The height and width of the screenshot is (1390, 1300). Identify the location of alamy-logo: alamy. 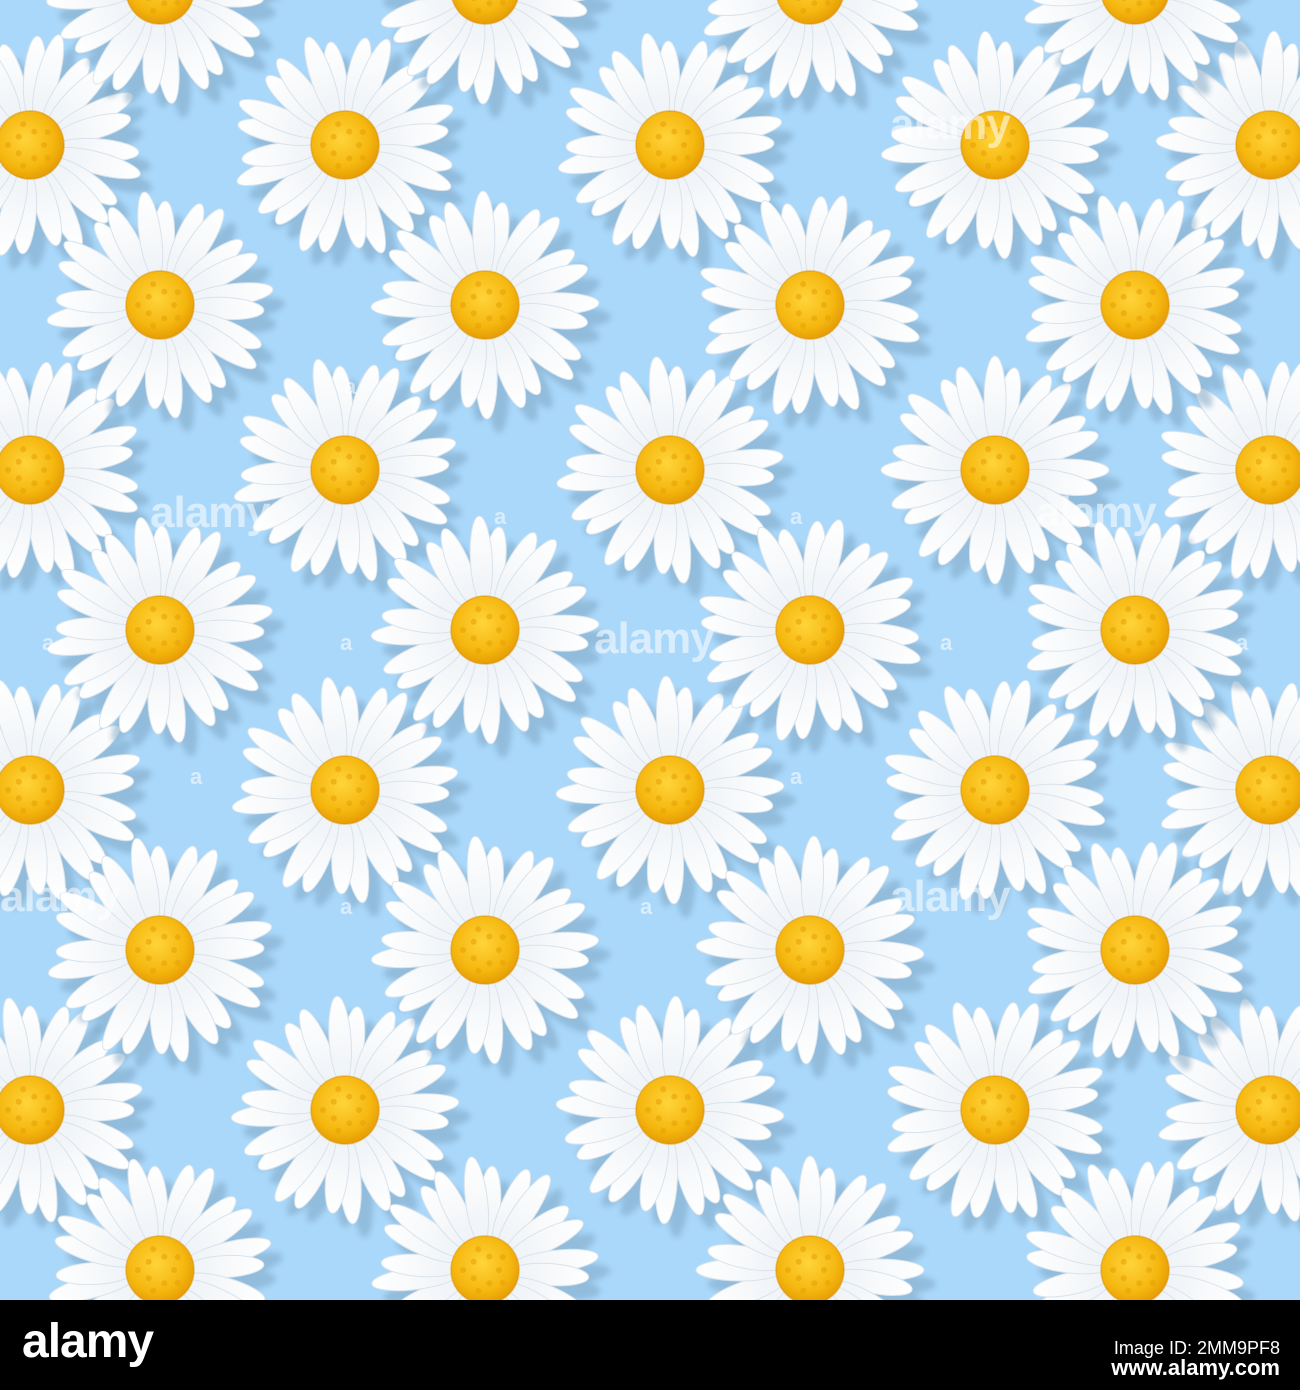
(88, 1341).